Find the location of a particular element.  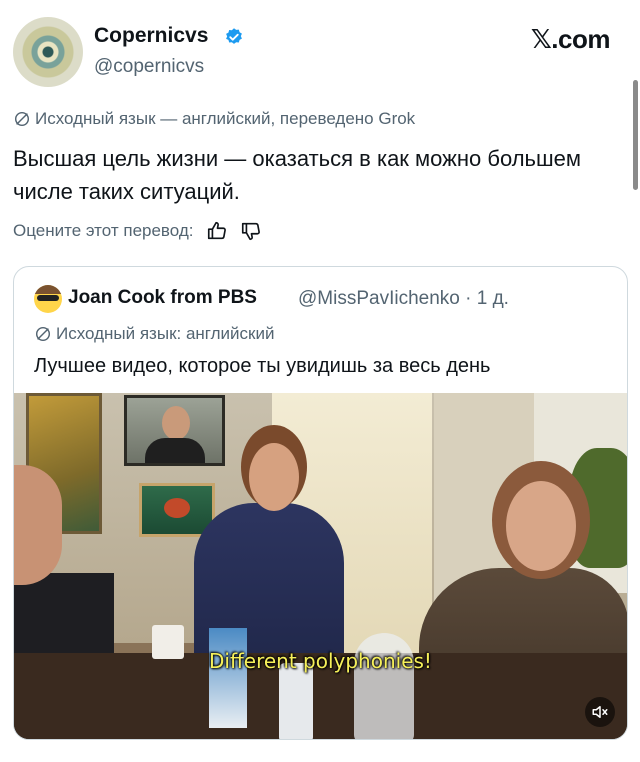

author-handle: @copernicvs is located at coordinates (149, 67).